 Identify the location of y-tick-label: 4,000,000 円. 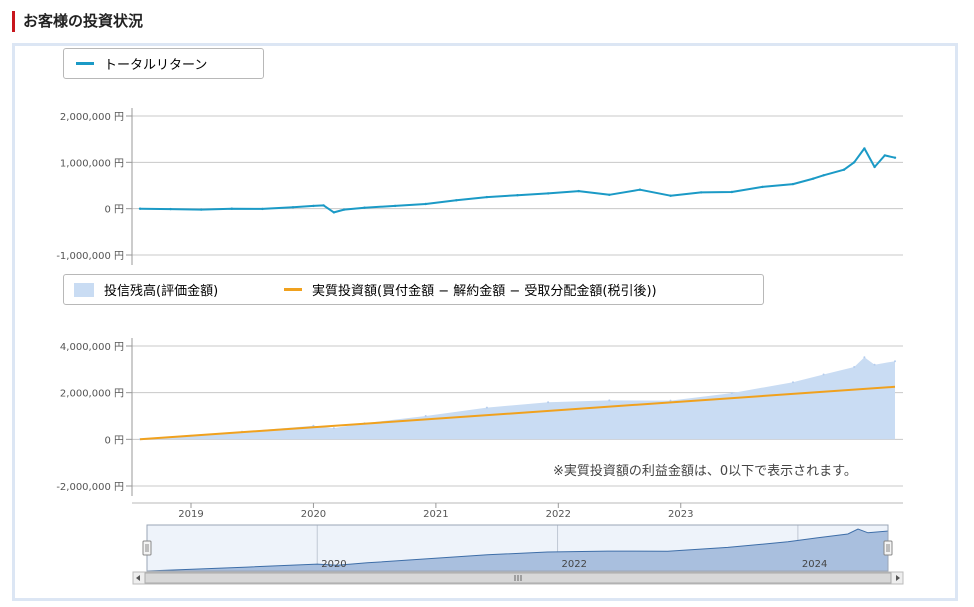
(92, 347).